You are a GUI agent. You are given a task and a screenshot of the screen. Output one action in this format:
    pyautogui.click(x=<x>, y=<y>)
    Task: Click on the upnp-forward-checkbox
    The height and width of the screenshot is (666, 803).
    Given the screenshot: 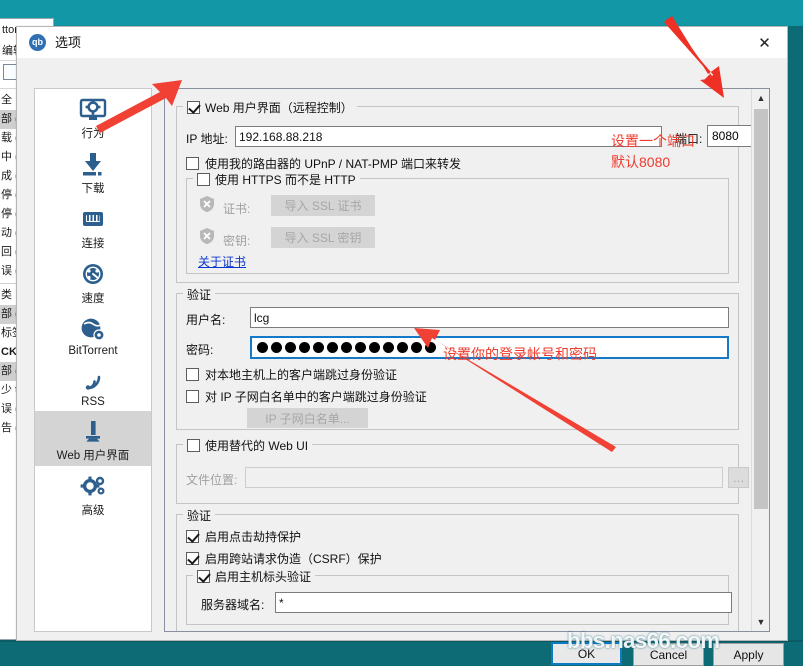 What is the action you would take?
    pyautogui.click(x=192, y=163)
    